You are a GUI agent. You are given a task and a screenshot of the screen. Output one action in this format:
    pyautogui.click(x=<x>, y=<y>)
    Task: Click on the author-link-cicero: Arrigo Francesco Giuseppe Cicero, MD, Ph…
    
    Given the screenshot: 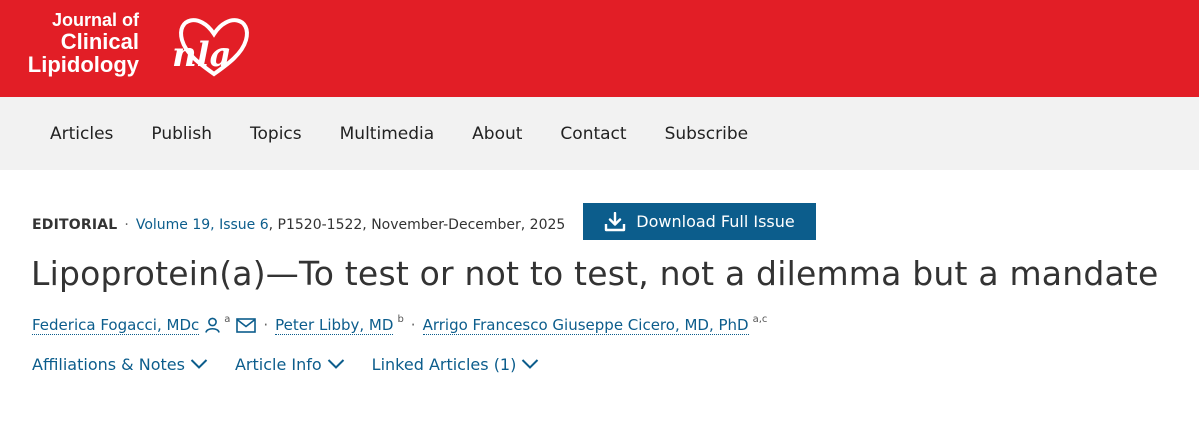 What is the action you would take?
    pyautogui.click(x=585, y=325)
    